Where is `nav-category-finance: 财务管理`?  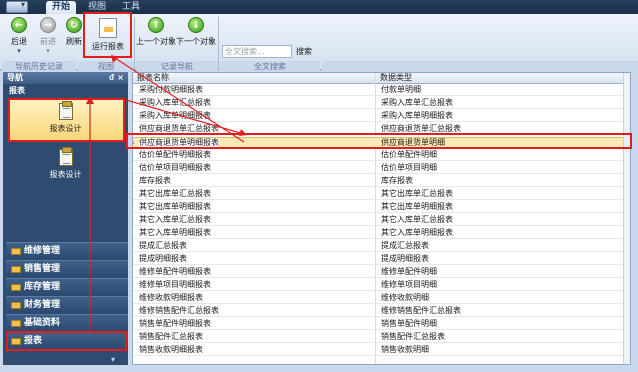 nav-category-finance: 财务管理 is located at coordinates (67, 304).